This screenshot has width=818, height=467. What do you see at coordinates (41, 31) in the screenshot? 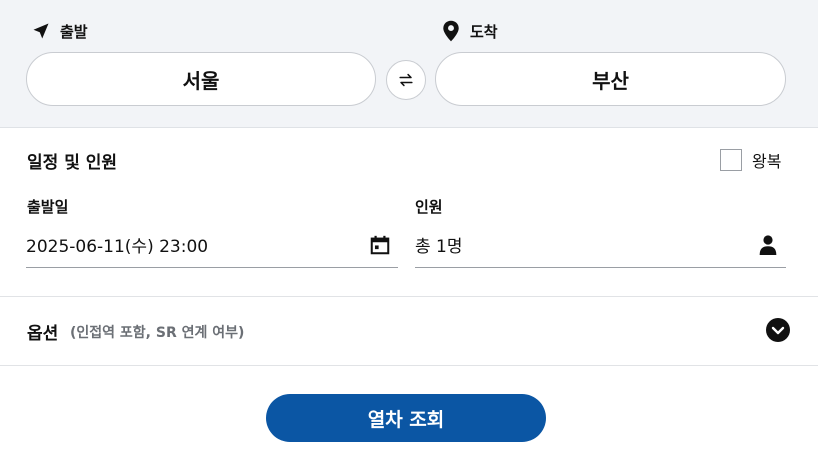
I see `send-arrow-icon` at bounding box center [41, 31].